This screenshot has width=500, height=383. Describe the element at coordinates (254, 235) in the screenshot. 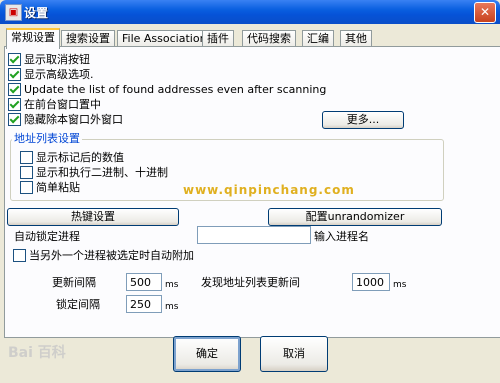

I see `auto-attach-process-input` at that location.